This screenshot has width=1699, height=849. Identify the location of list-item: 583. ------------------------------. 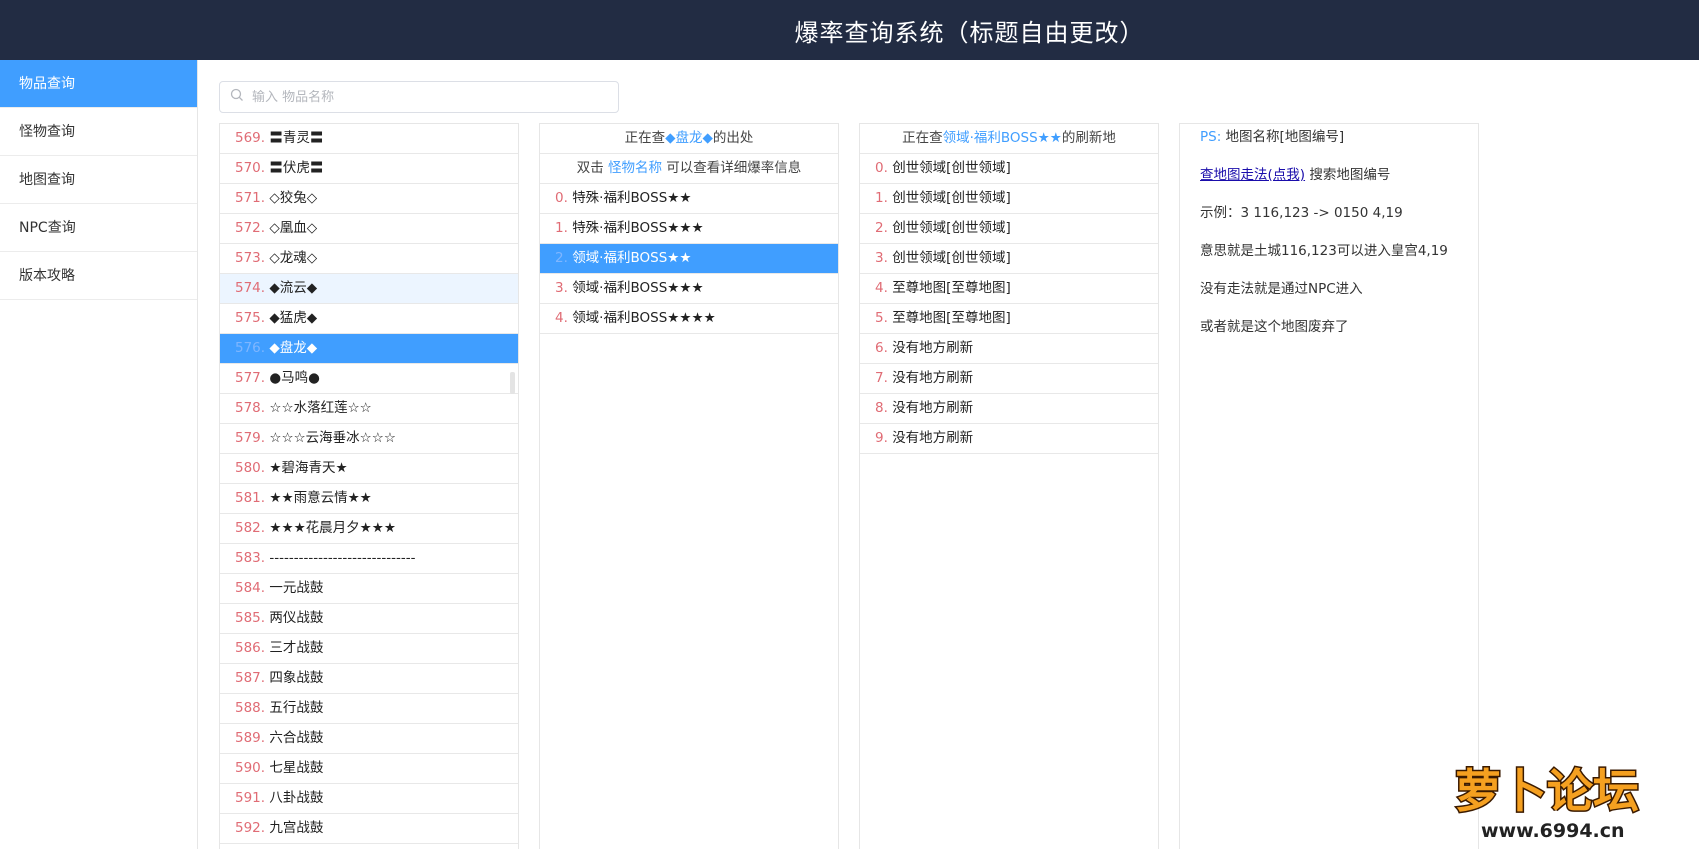
(369, 559).